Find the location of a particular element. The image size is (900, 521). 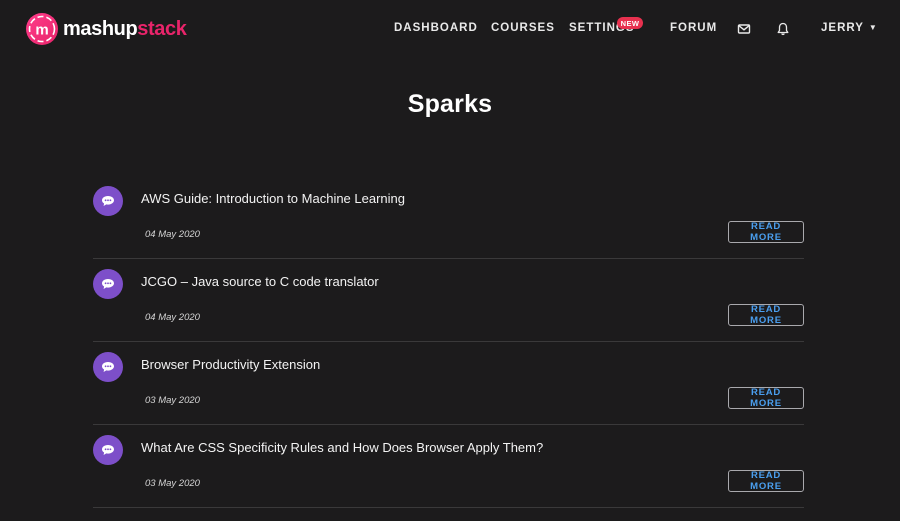

user-menu: JERRY ▼ is located at coordinates (849, 28).